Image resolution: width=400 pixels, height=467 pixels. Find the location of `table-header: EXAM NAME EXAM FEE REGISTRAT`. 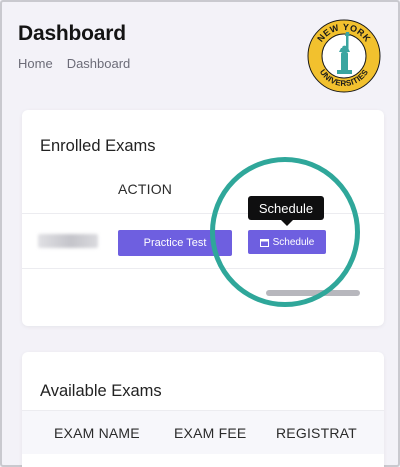

table-header: EXAM NAME EXAM FEE REGISTRAT is located at coordinates (203, 432).